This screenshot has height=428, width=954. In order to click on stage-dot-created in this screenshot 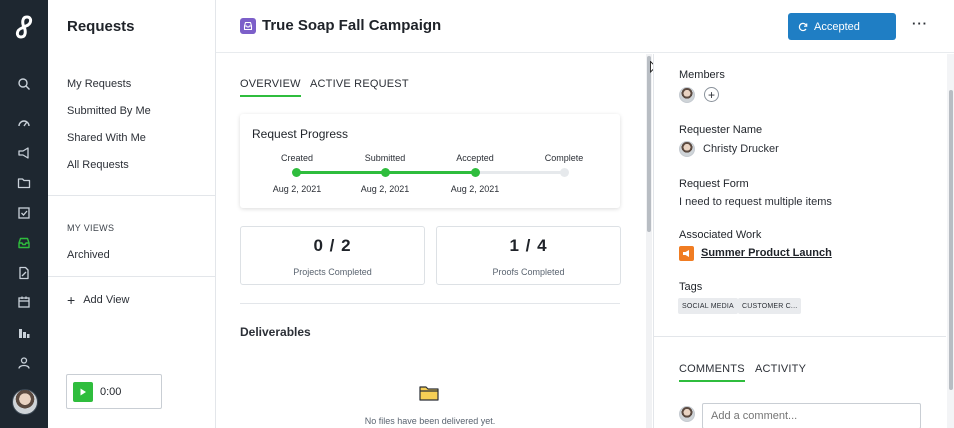, I will do `click(296, 172)`.